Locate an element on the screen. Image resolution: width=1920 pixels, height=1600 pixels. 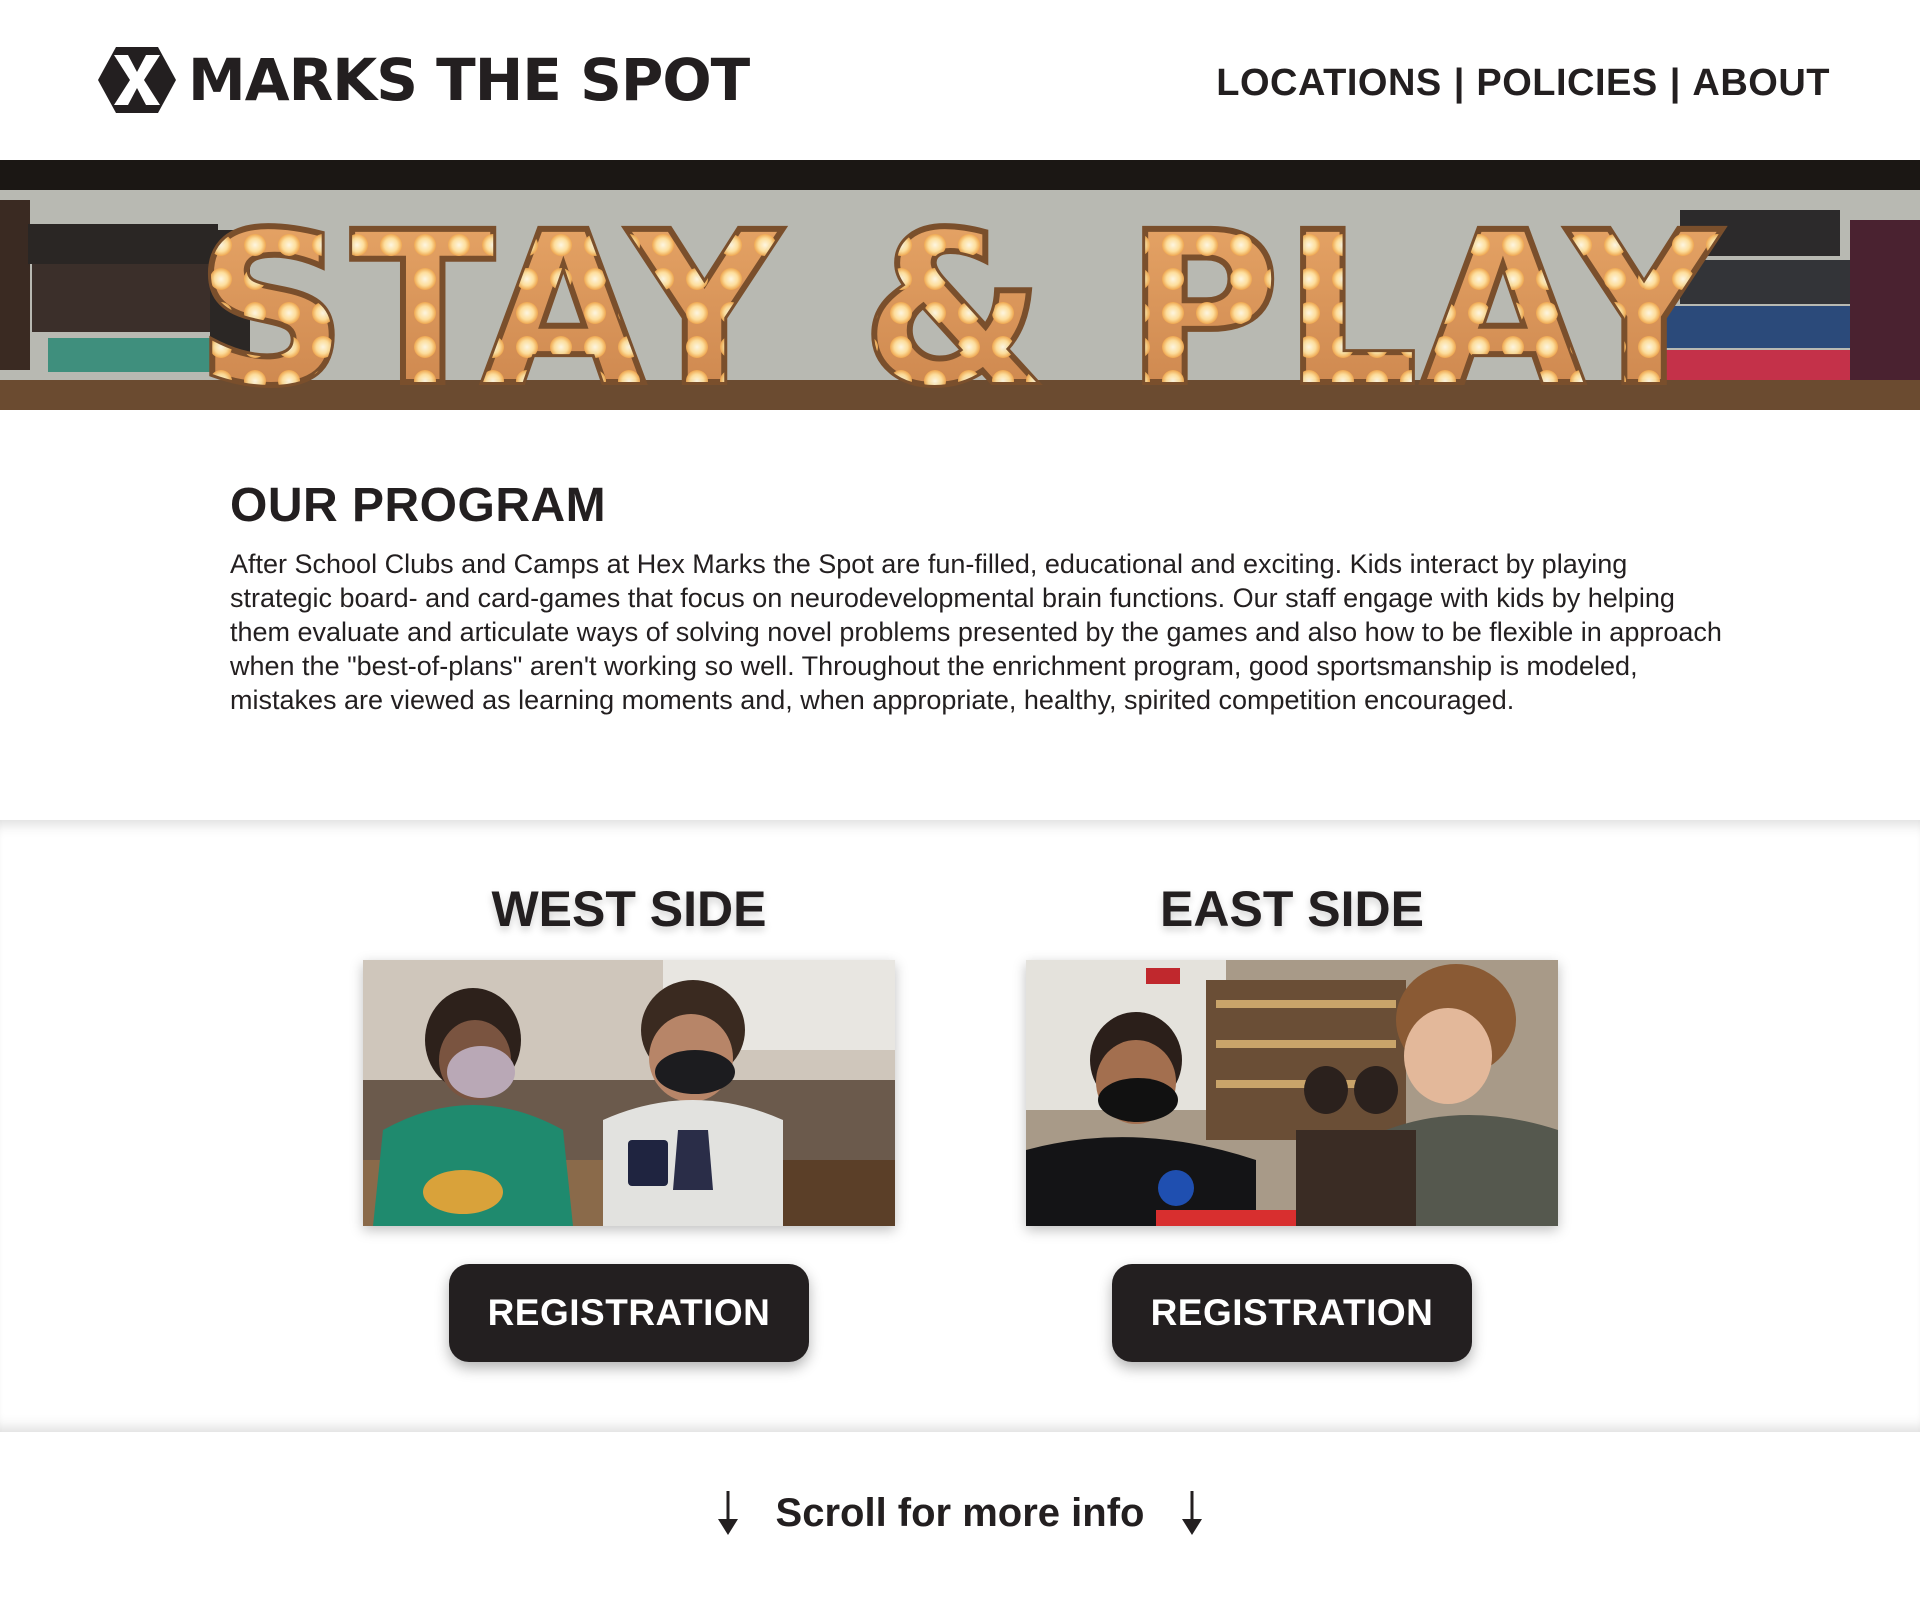
location-title-east: EAST SIDE is located at coordinates (1292, 909).